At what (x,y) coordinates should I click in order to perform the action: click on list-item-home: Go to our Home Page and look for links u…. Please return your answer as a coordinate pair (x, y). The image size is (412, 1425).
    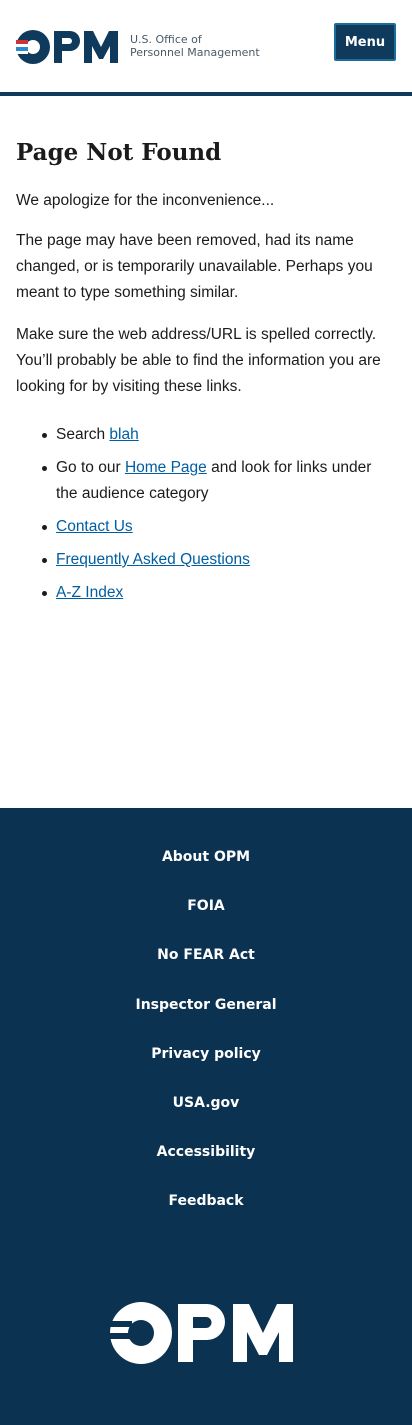
    Looking at the image, I should click on (214, 481).